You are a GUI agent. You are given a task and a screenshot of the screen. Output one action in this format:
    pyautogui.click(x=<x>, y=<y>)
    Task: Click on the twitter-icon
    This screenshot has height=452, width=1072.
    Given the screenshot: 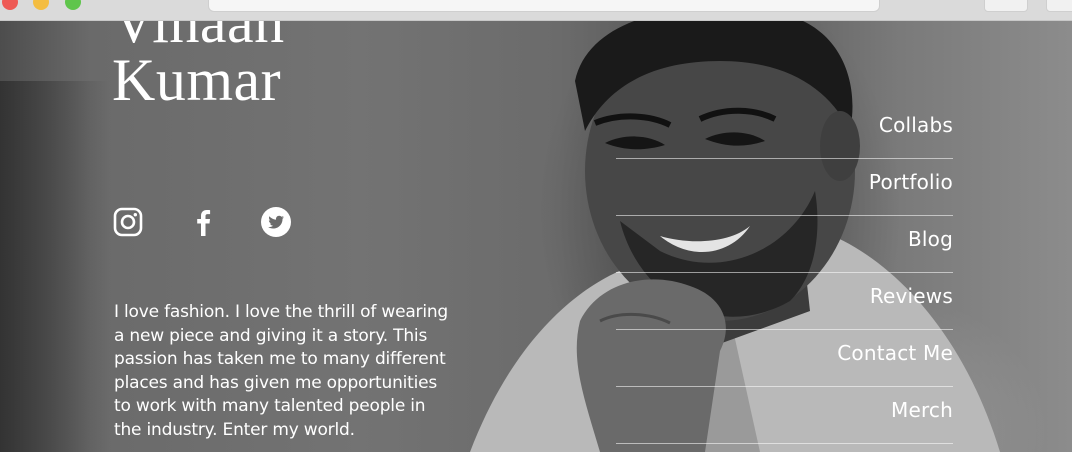 What is the action you would take?
    pyautogui.click(x=276, y=222)
    